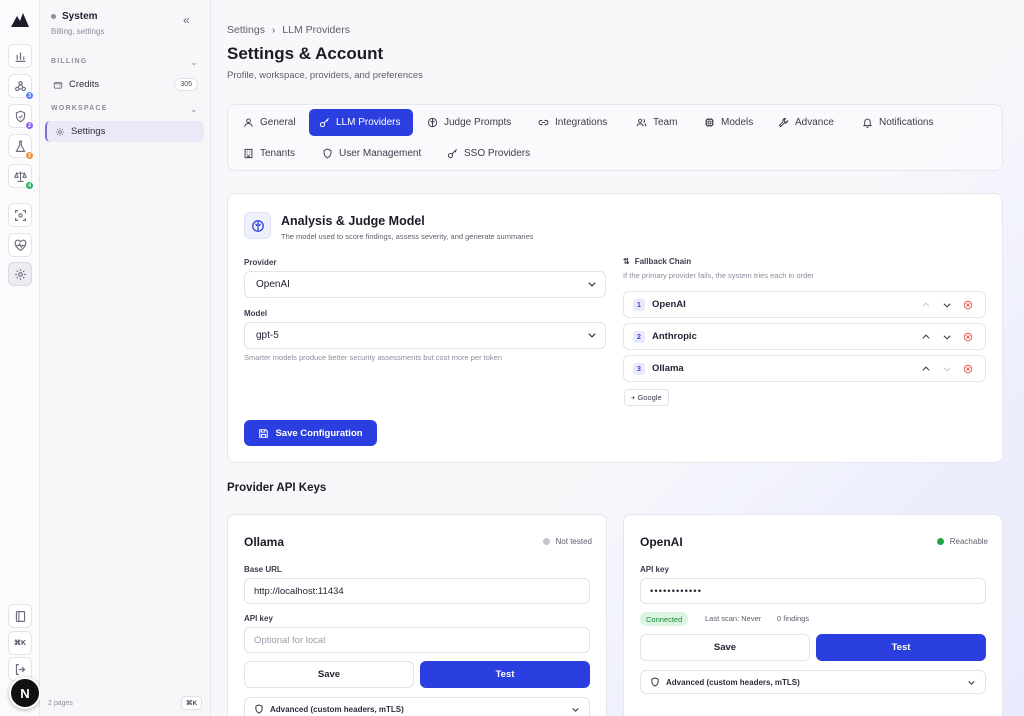  I want to click on api-key-input: Optional for local, so click(417, 640).